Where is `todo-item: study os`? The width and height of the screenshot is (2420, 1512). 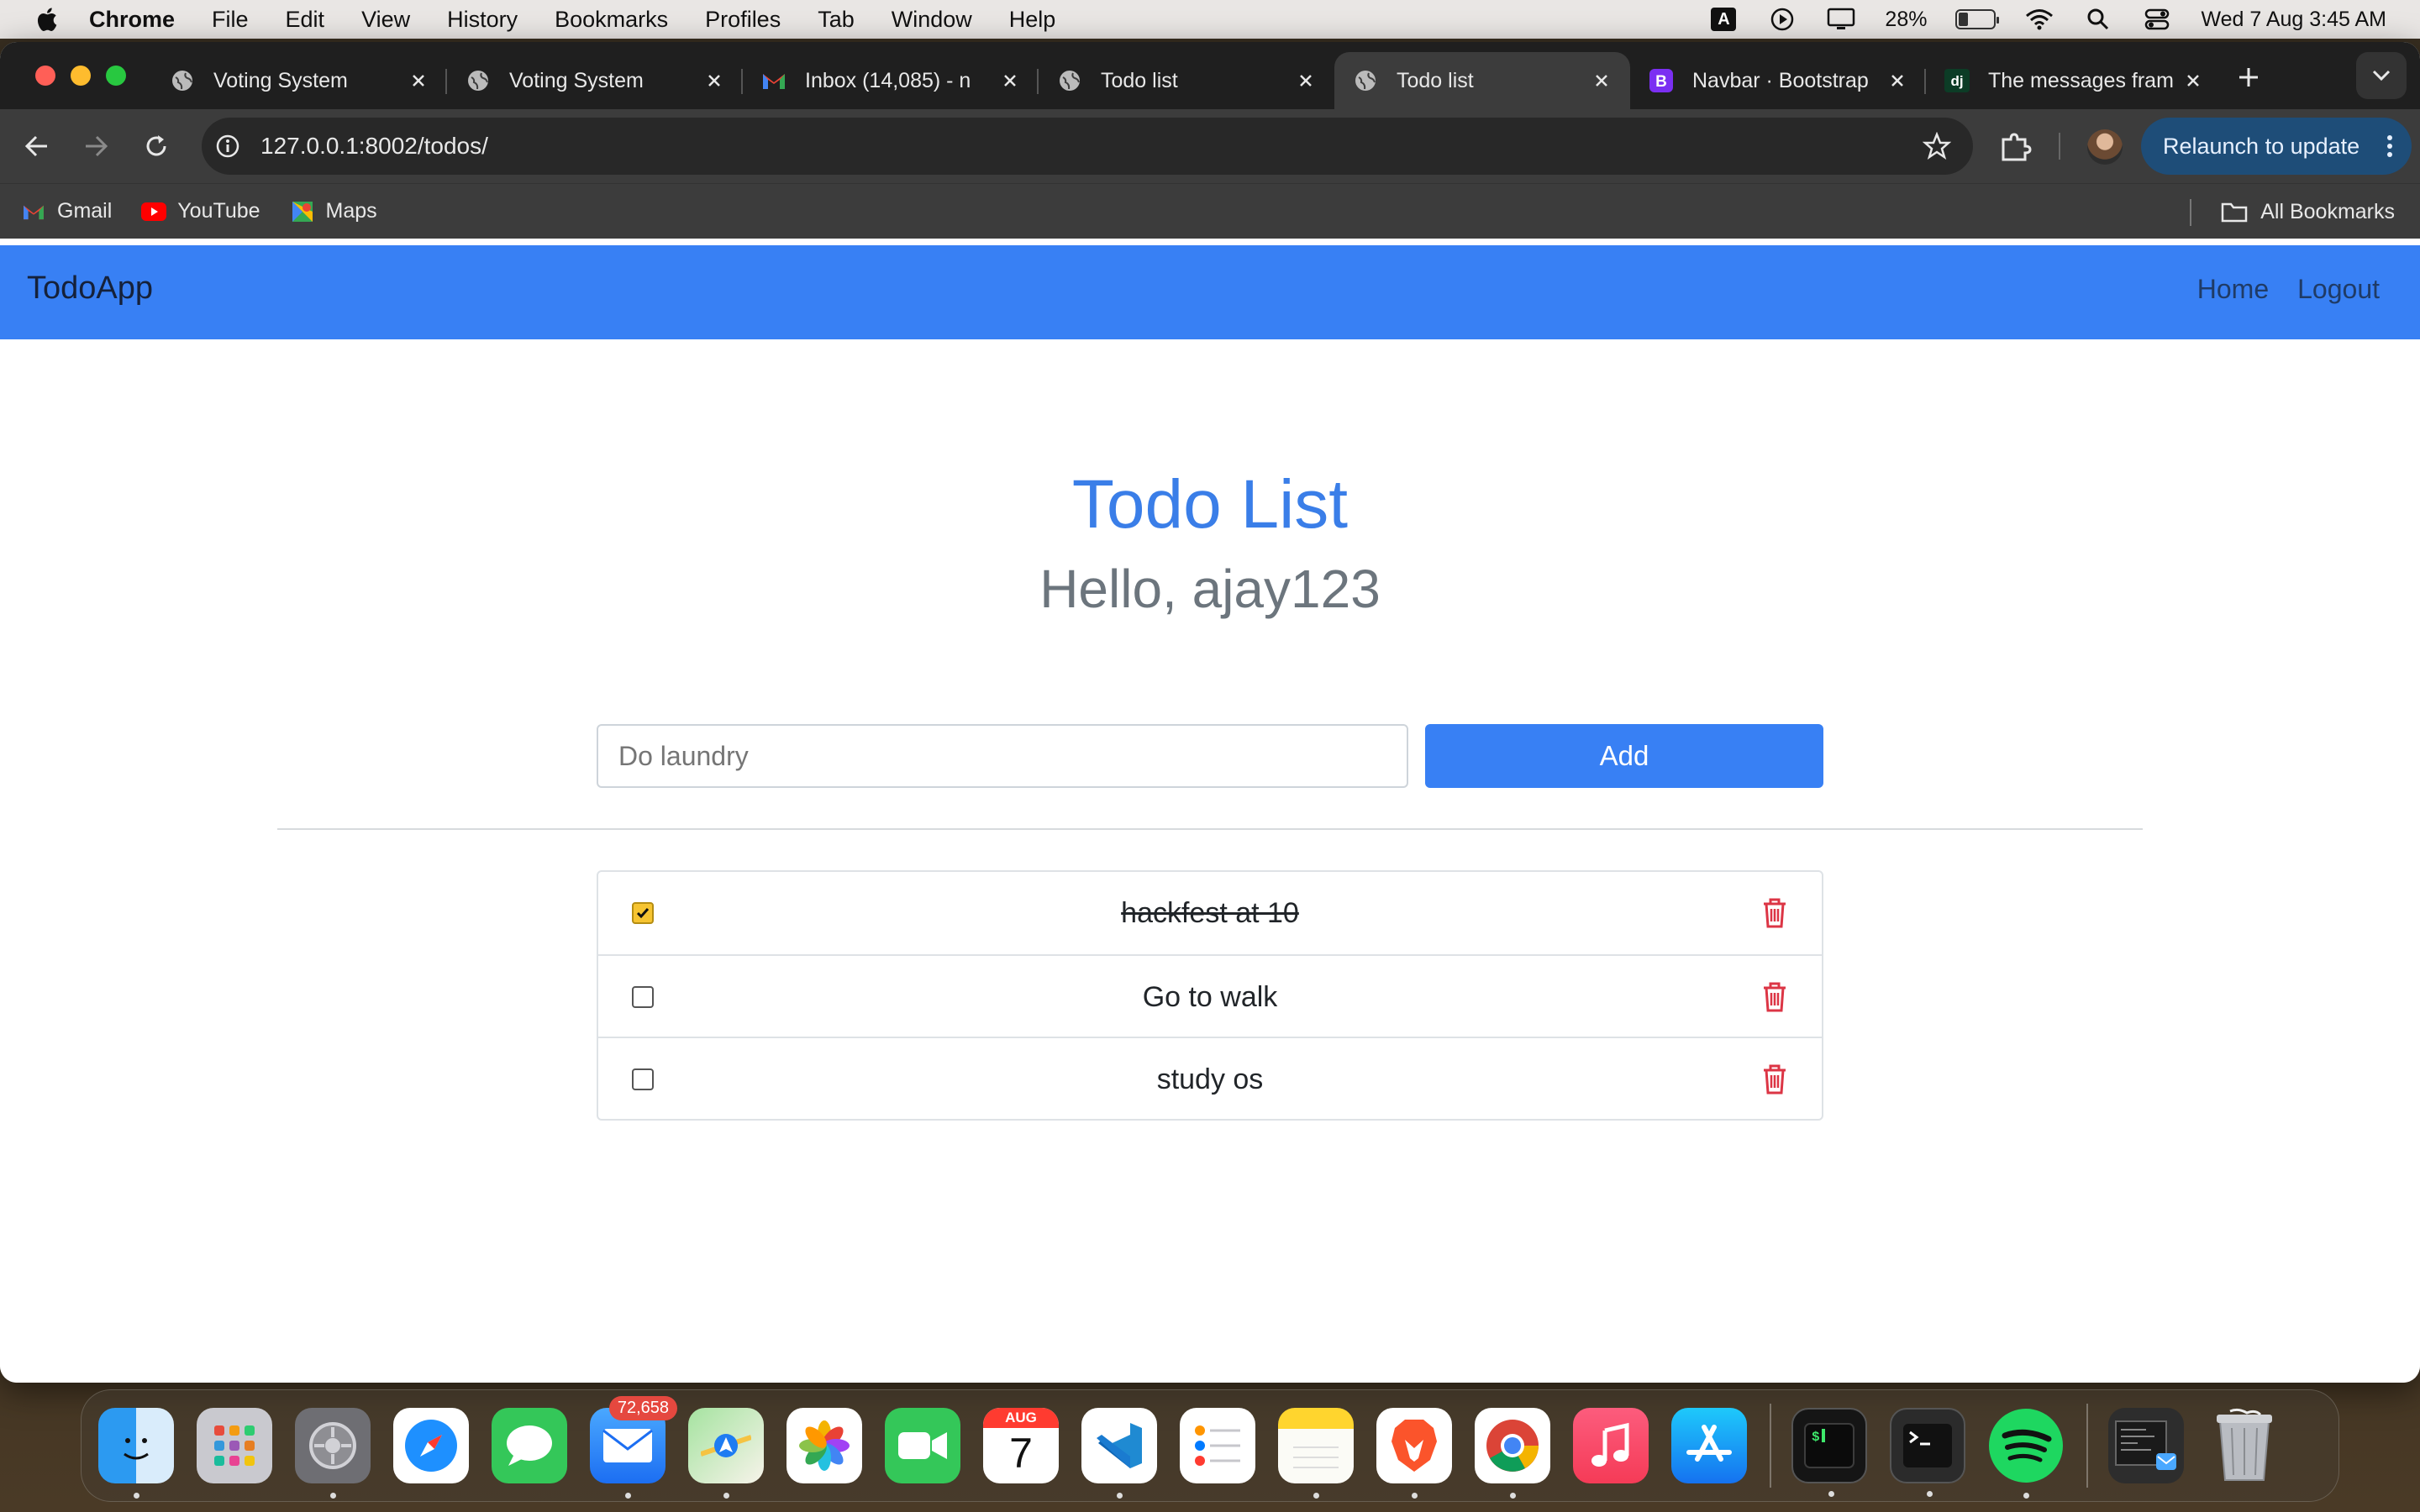 todo-item: study os is located at coordinates (1210, 1078).